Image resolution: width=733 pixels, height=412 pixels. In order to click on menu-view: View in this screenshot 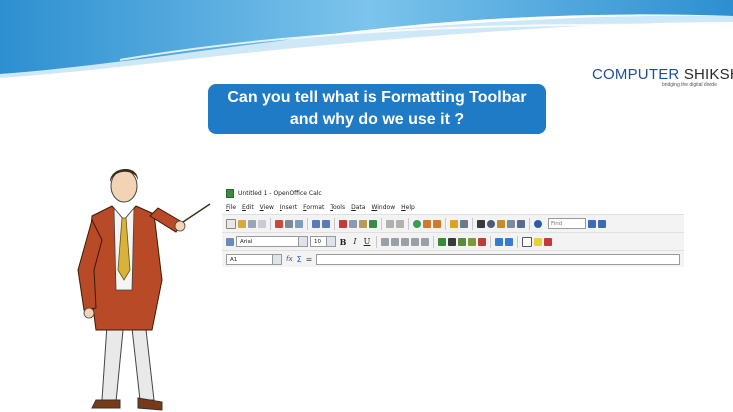, I will do `click(267, 207)`.